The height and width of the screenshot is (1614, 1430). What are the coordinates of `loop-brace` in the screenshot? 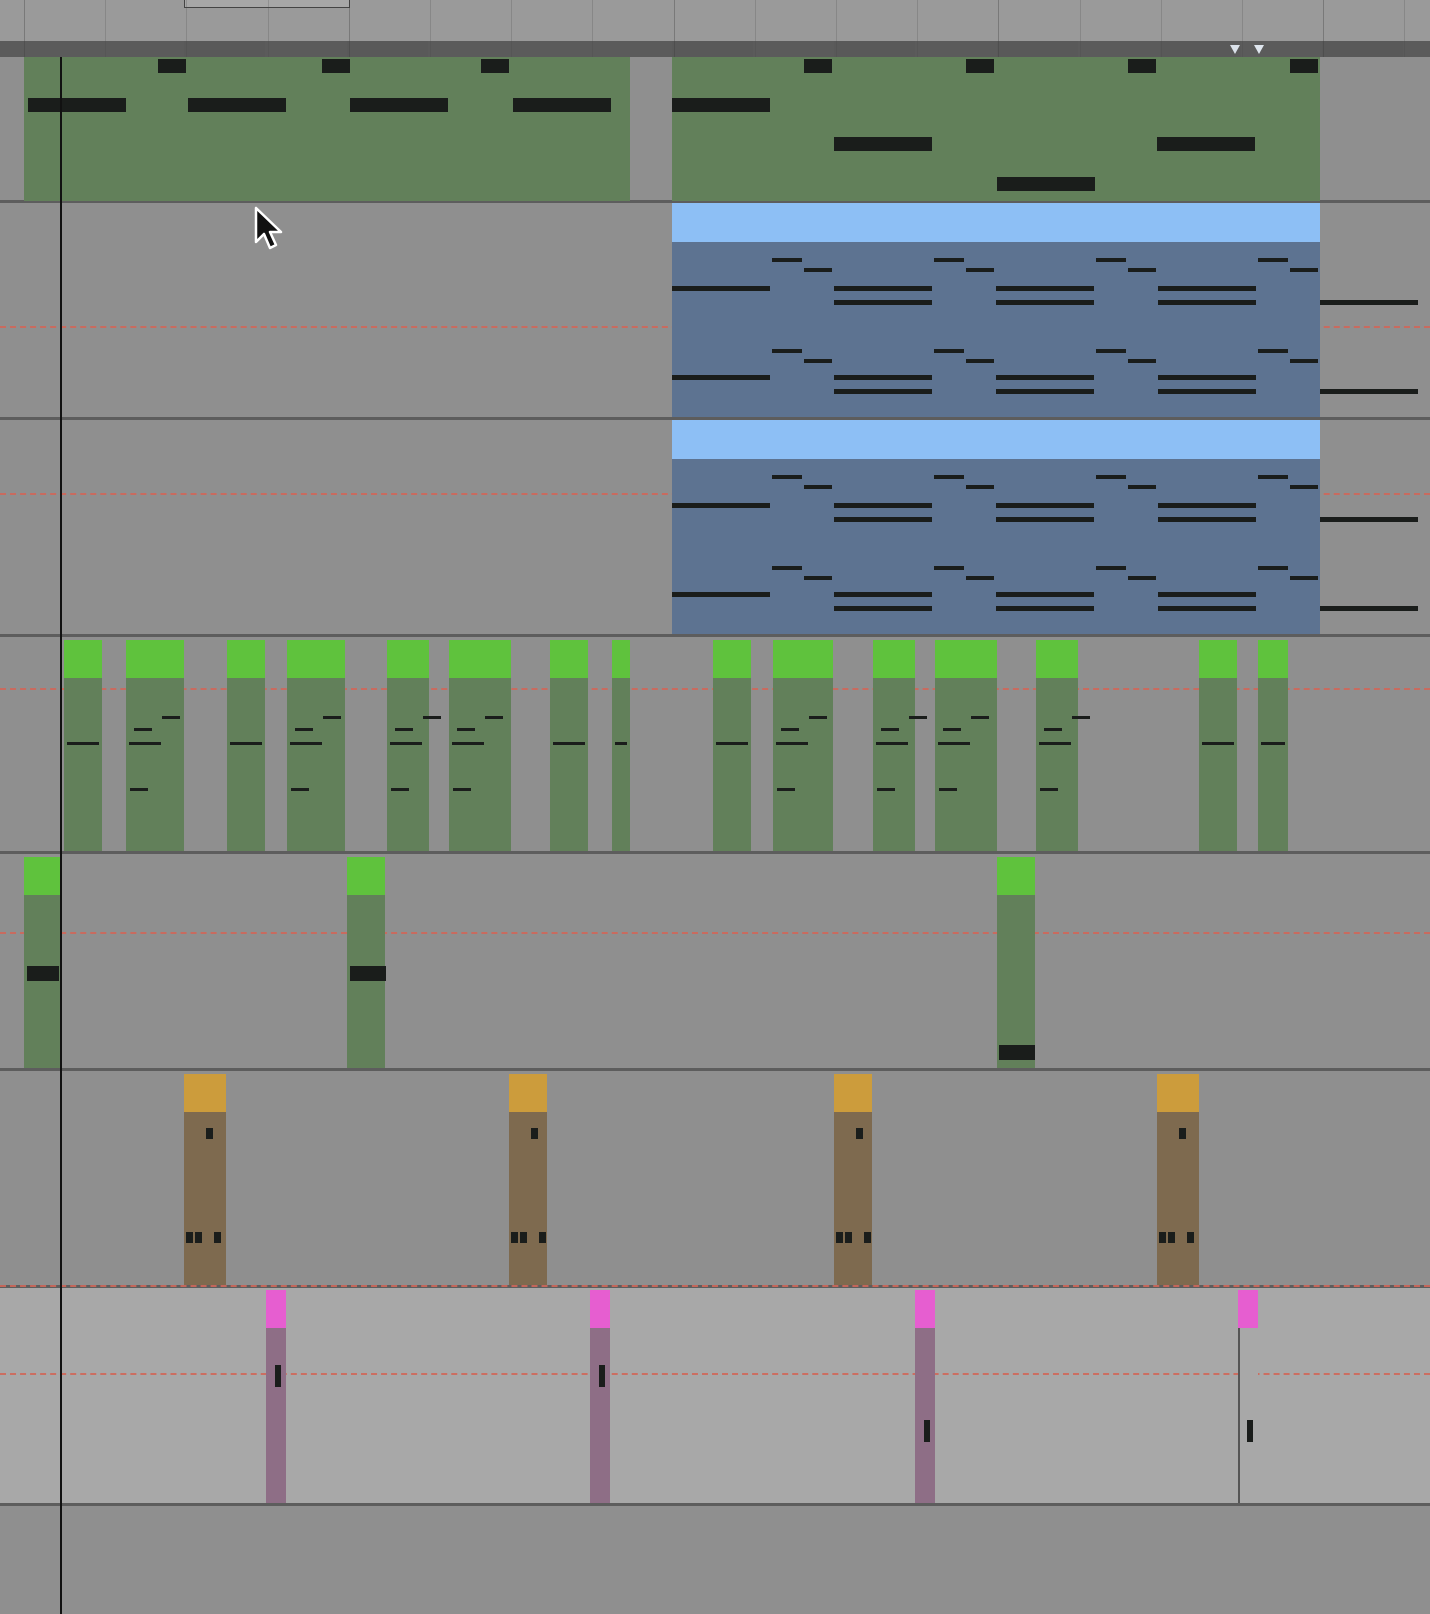 It's located at (267, 4).